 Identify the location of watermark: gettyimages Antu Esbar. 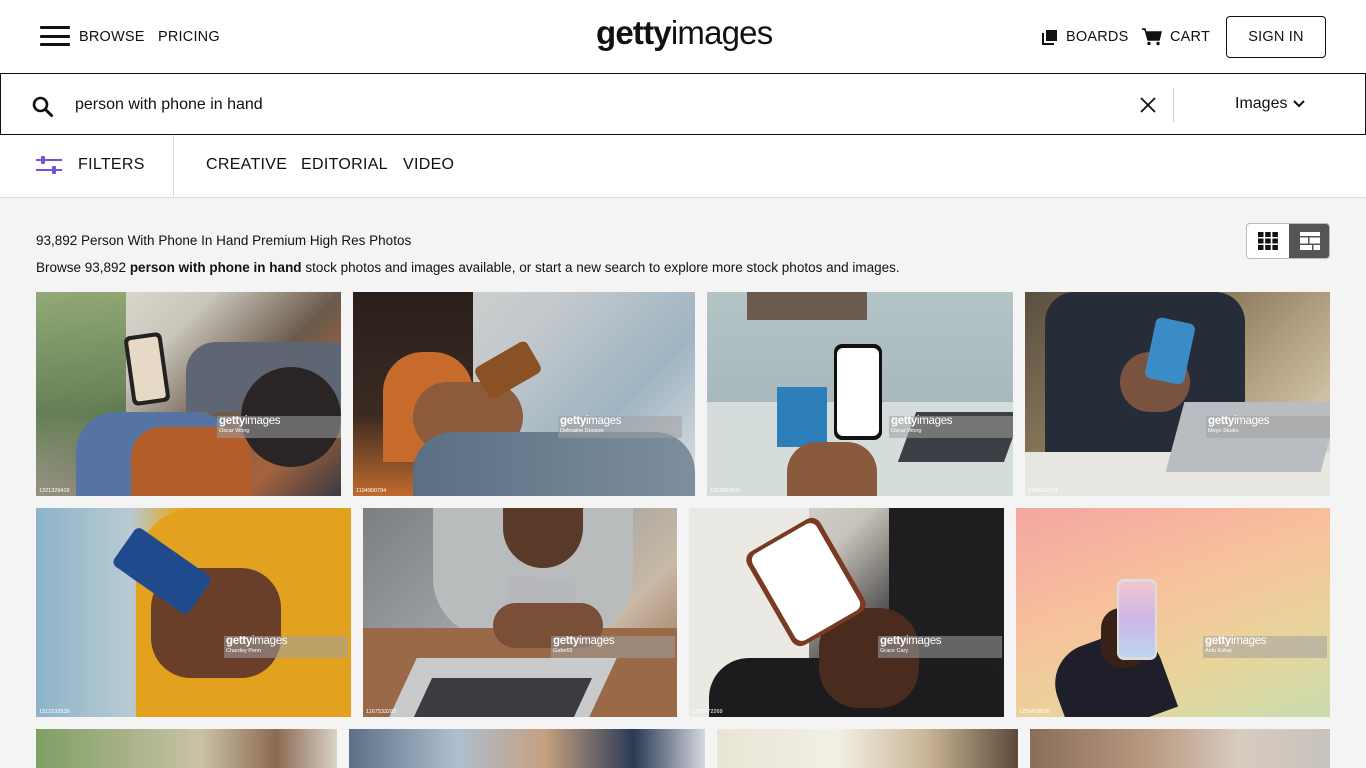
(1265, 646).